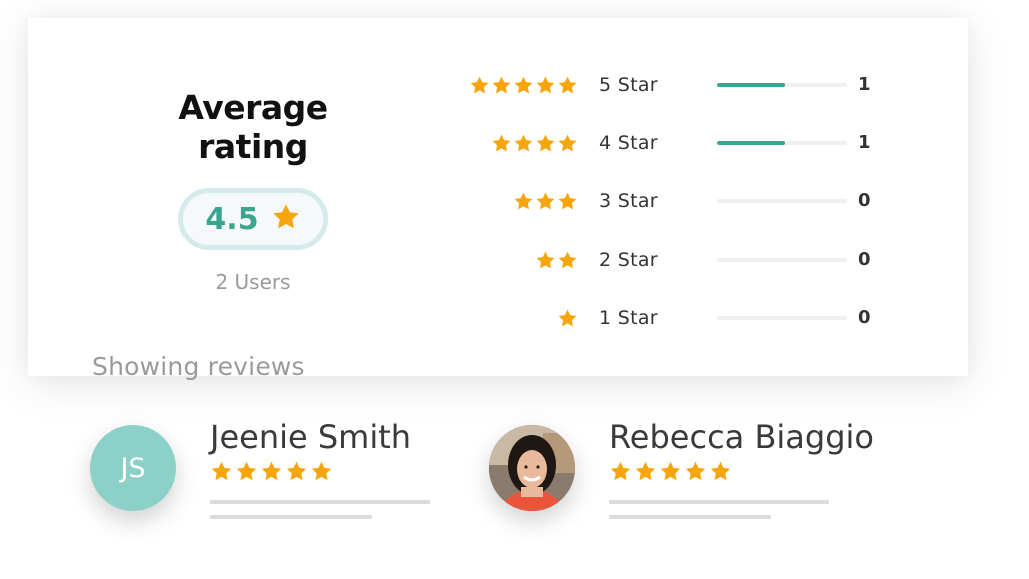  Describe the element at coordinates (311, 437) in the screenshot. I see `reviewer-name: Jeenie Smith` at that location.